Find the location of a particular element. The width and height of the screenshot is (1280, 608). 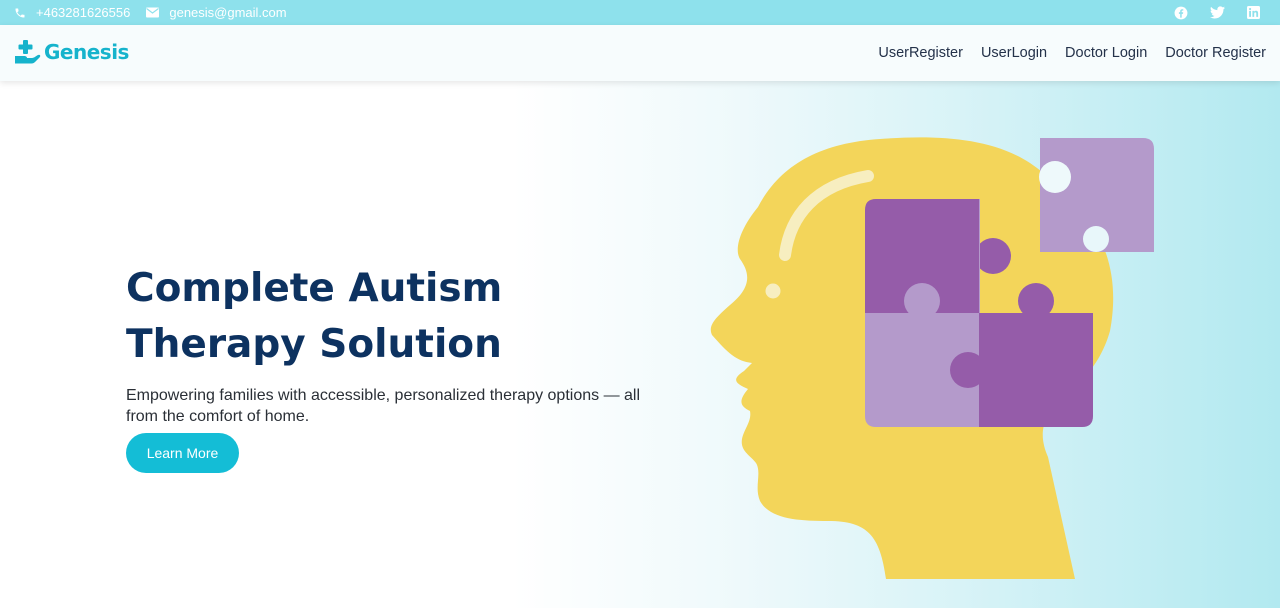

nav-doctor-register: Doctor Register is located at coordinates (1215, 53).